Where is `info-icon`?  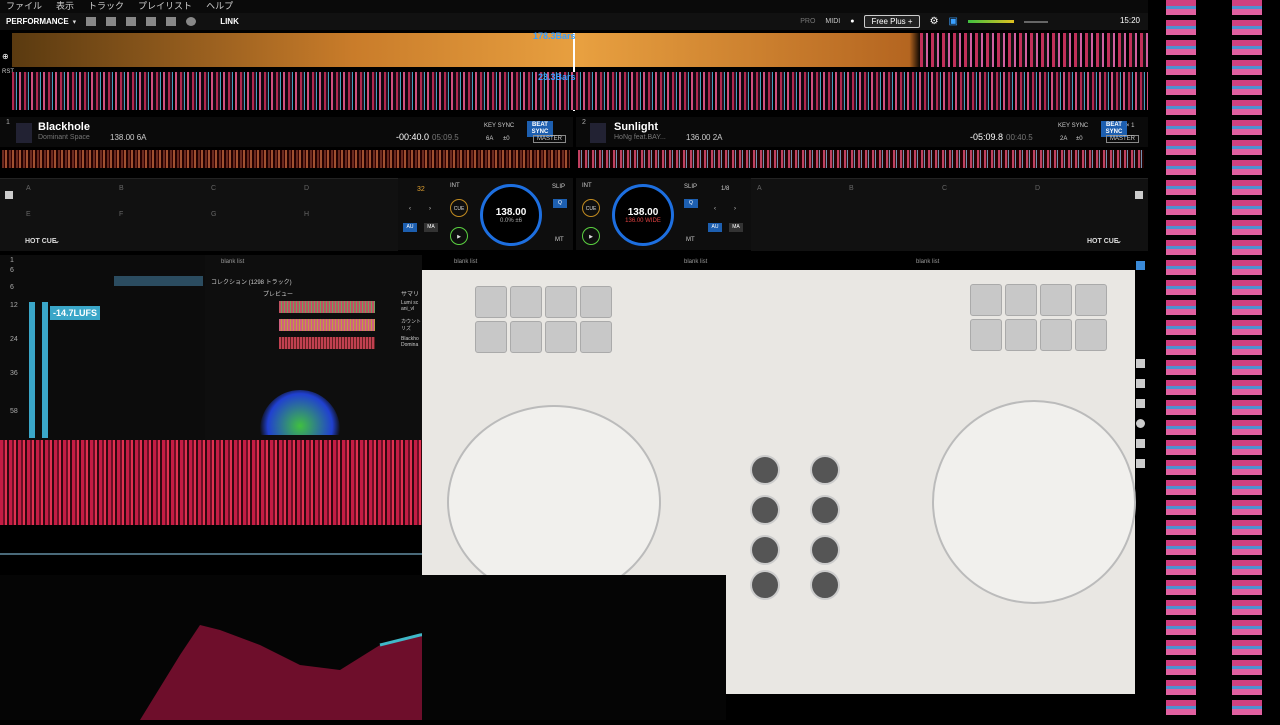
info-icon is located at coordinates (1140, 423).